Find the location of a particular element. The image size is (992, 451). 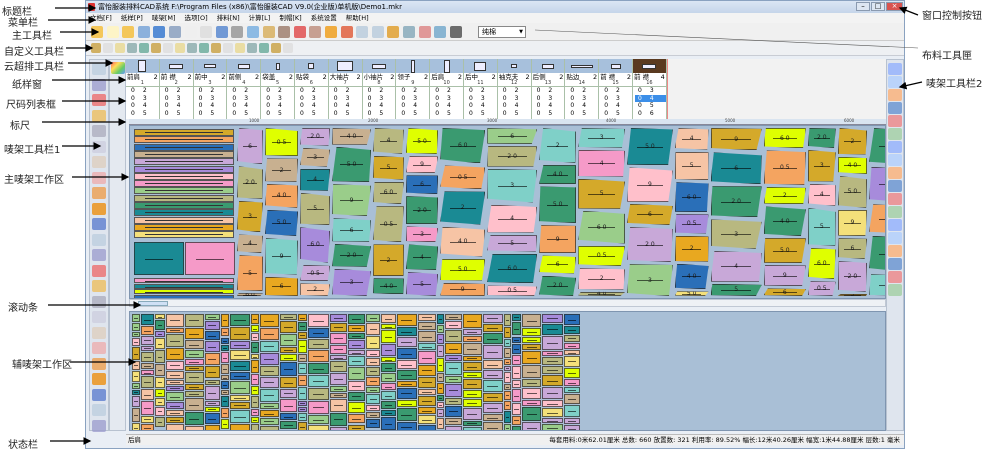

marker-piece: 2 0 is located at coordinates (736, 202).